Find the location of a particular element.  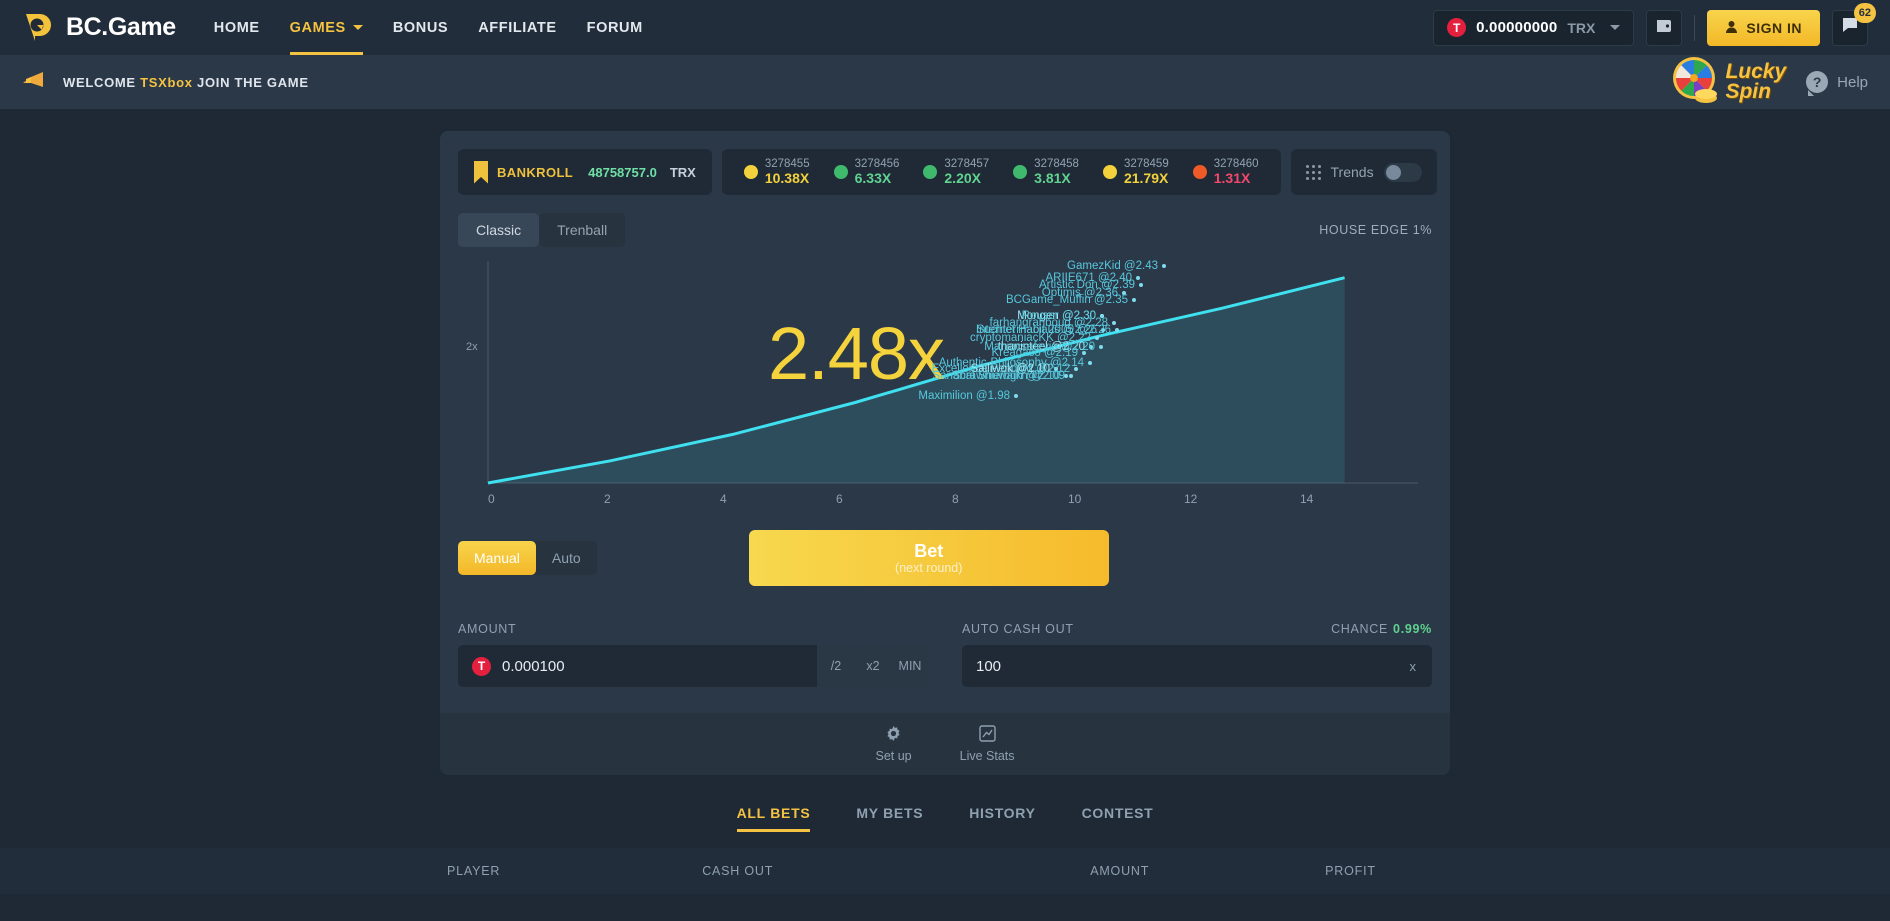

x-axis-tick: 14 is located at coordinates (1307, 499).